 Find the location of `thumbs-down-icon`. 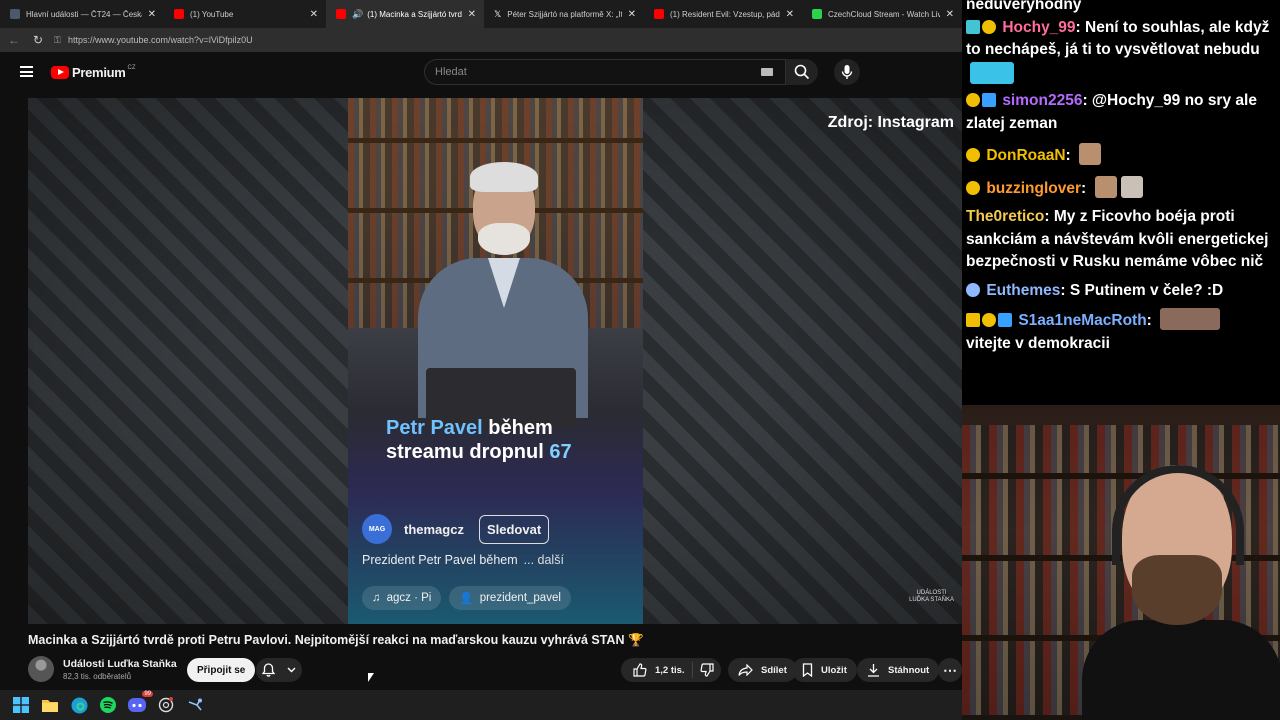

thumbs-down-icon is located at coordinates (707, 670).